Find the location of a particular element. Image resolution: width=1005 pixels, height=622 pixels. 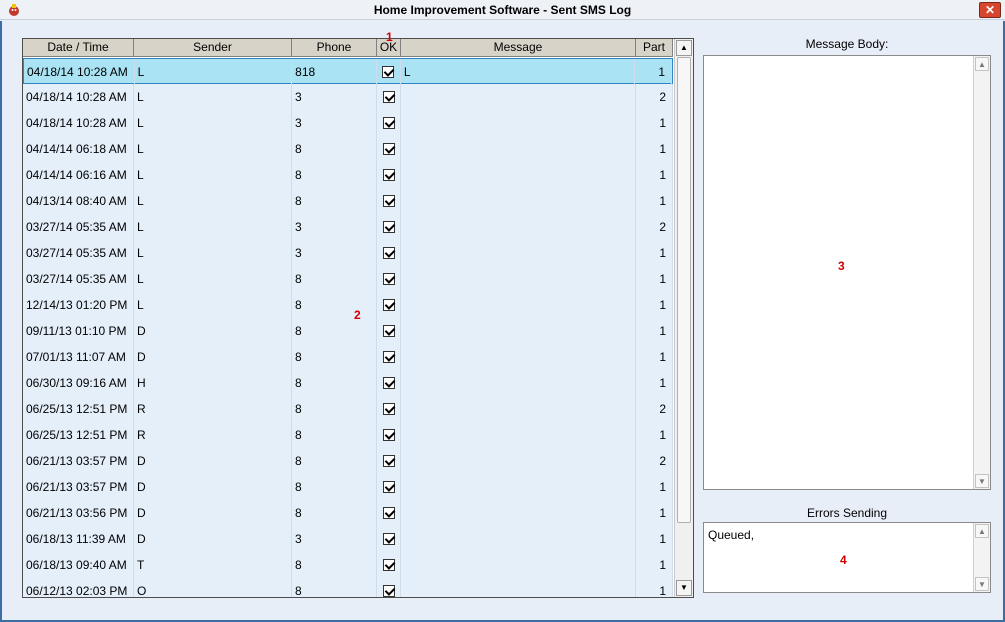

table-row: 06/21/13 03:57 PM D 8 2 is located at coordinates (348, 461).